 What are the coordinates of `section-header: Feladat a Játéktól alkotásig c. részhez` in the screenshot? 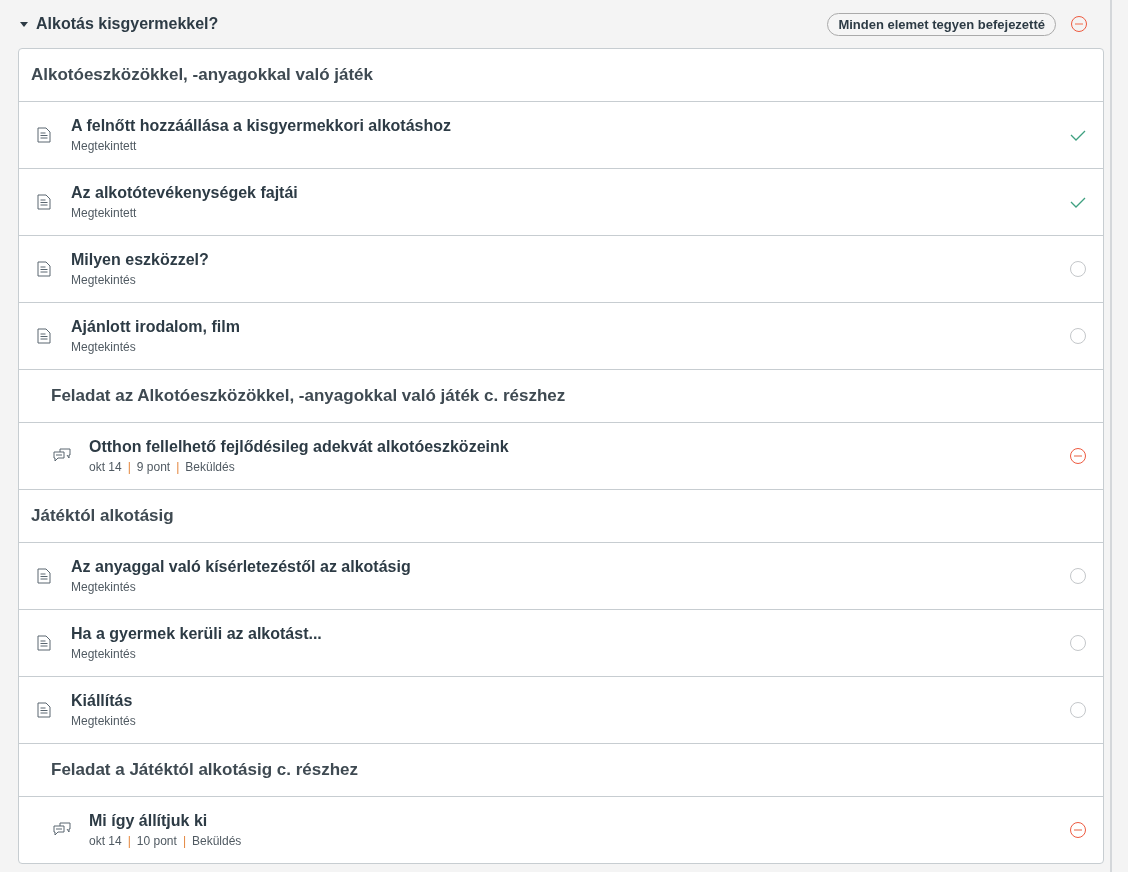 It's located at (561, 770).